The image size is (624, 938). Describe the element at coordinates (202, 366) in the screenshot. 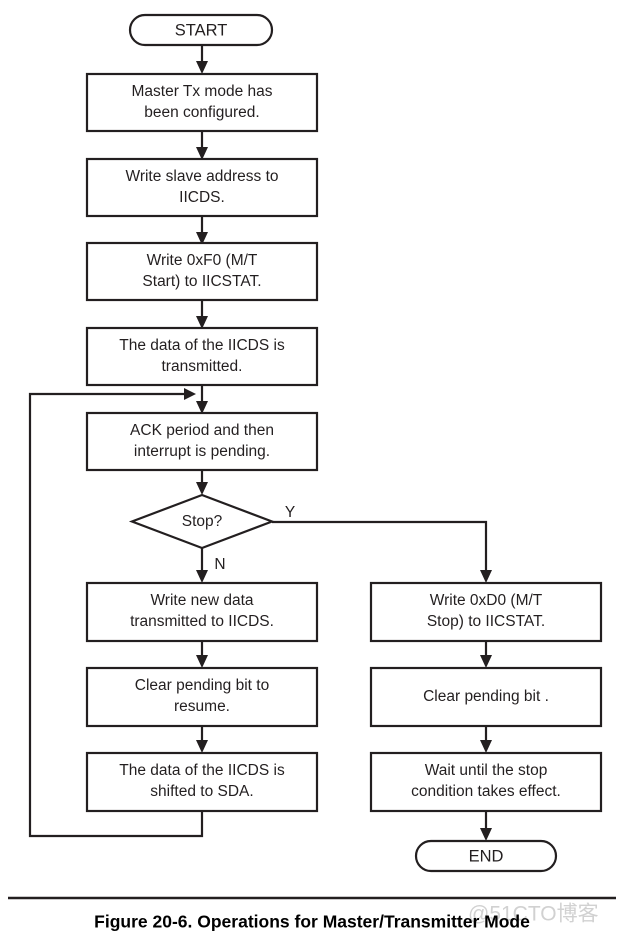

I see `node-l4-line2: transmitted.` at that location.